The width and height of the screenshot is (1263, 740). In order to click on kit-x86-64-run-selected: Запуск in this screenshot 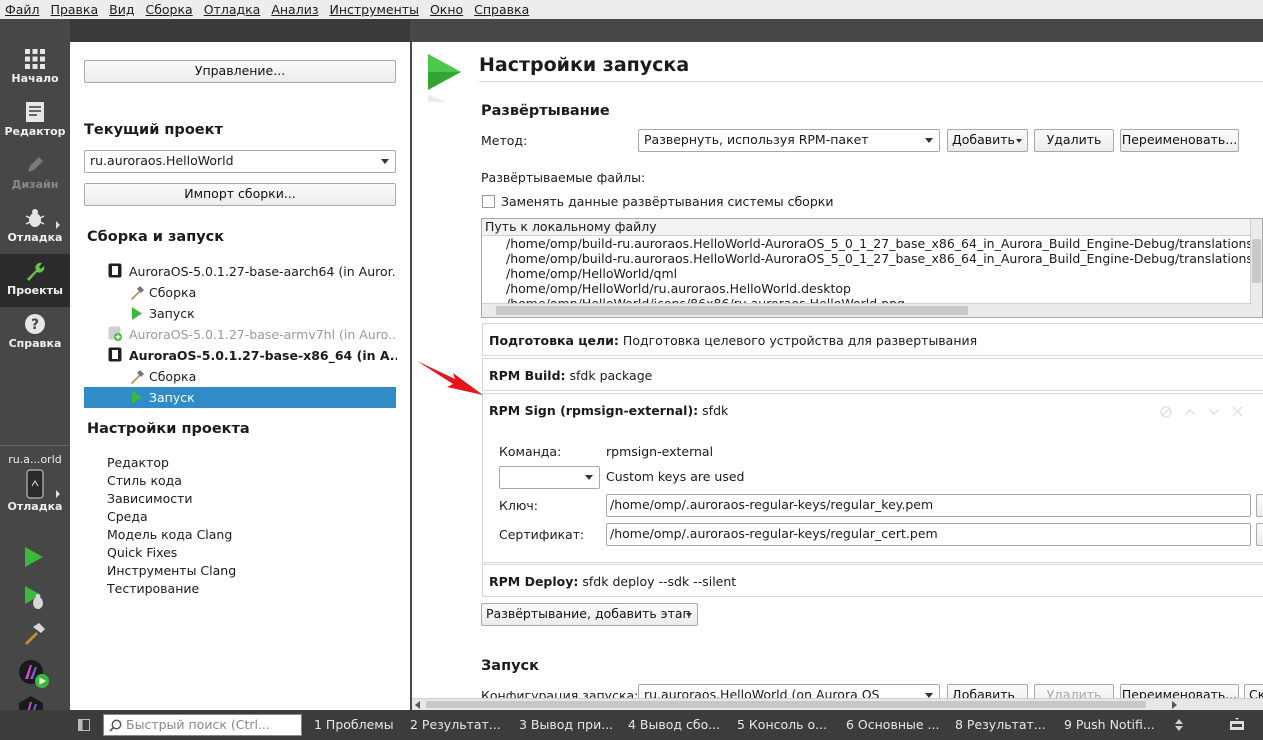, I will do `click(240, 397)`.